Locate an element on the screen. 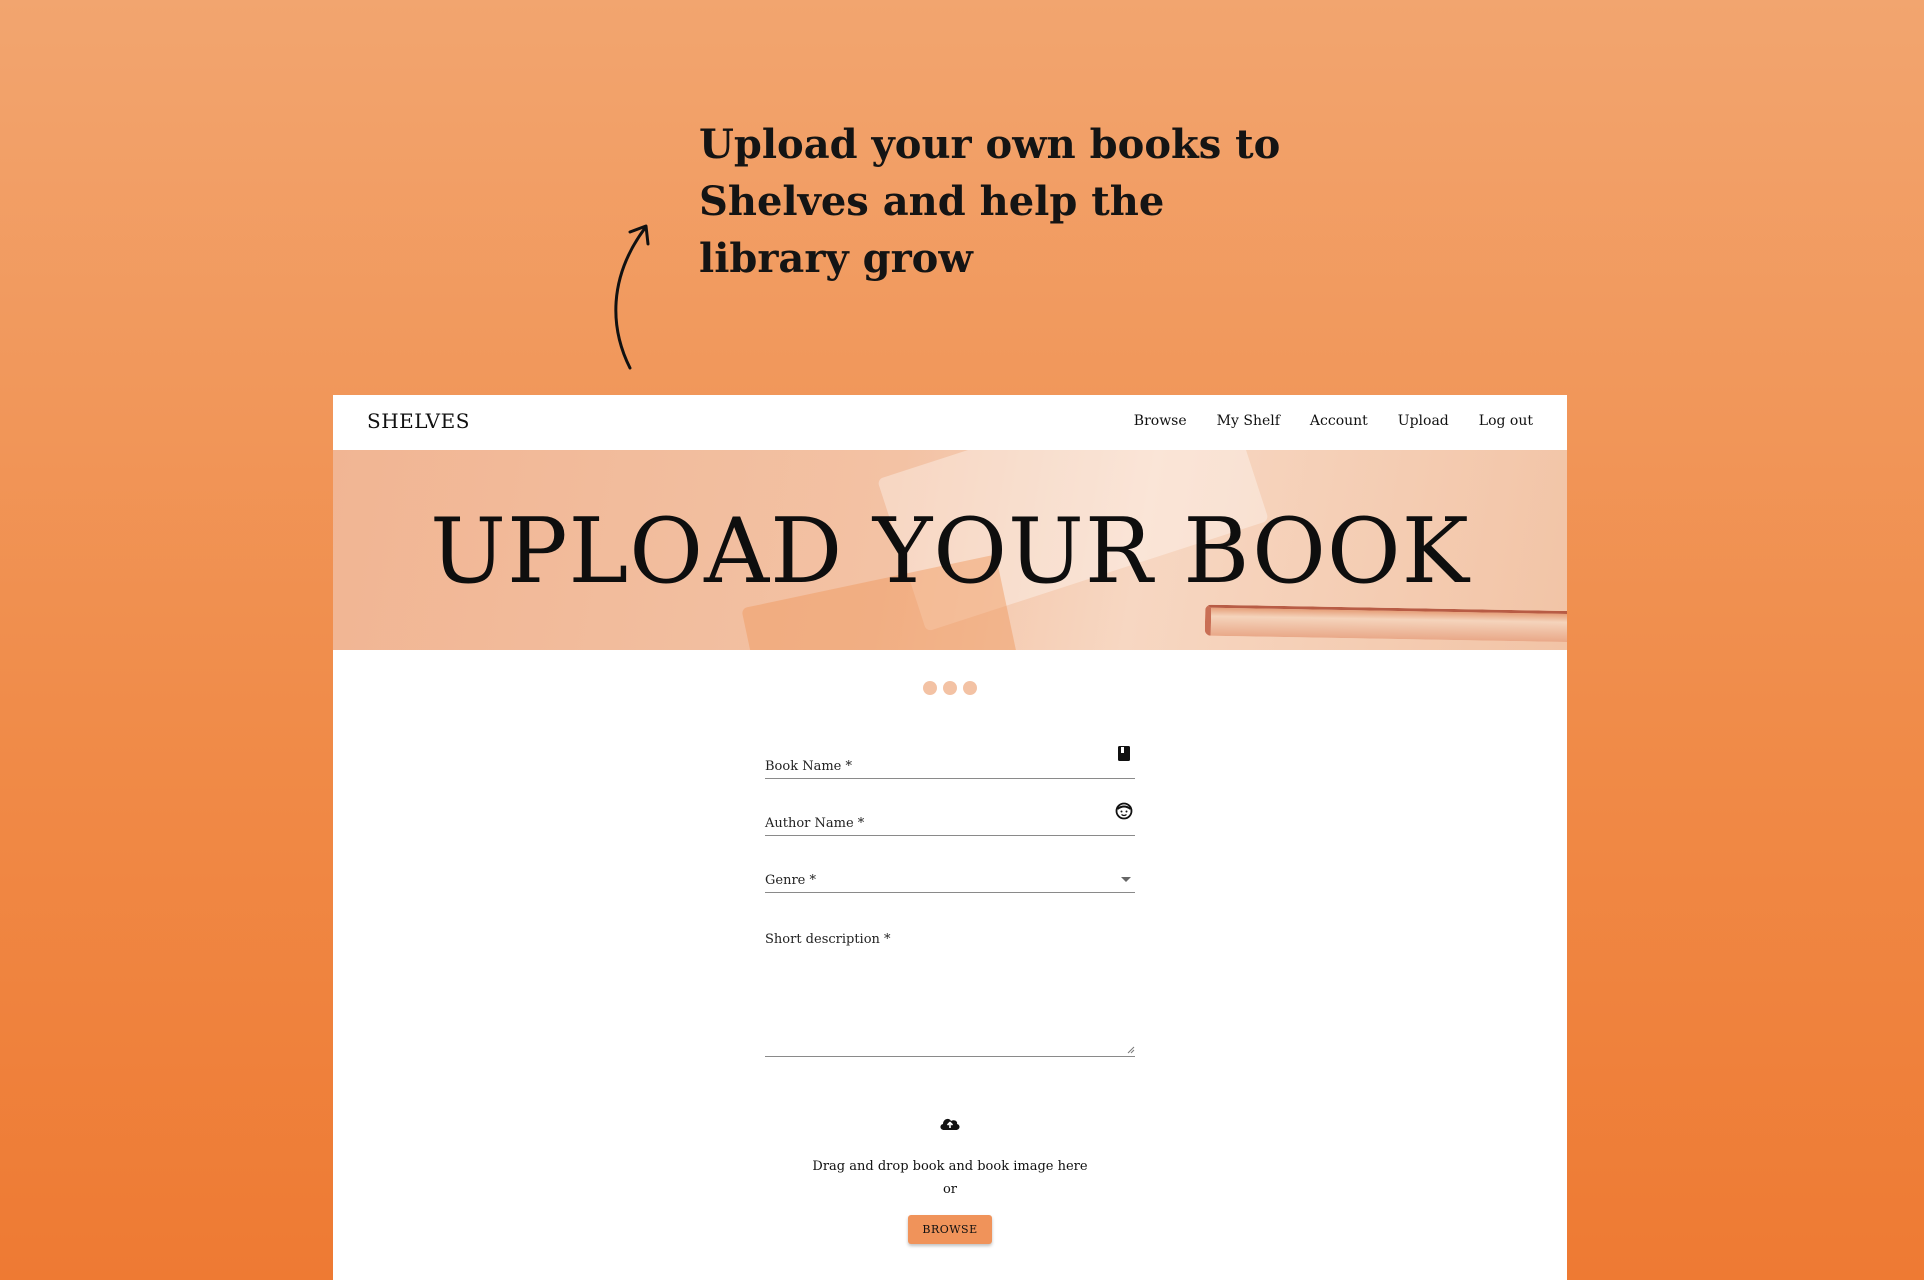 Image resolution: width=1924 pixels, height=1280 pixels. step-indicator is located at coordinates (950, 688).